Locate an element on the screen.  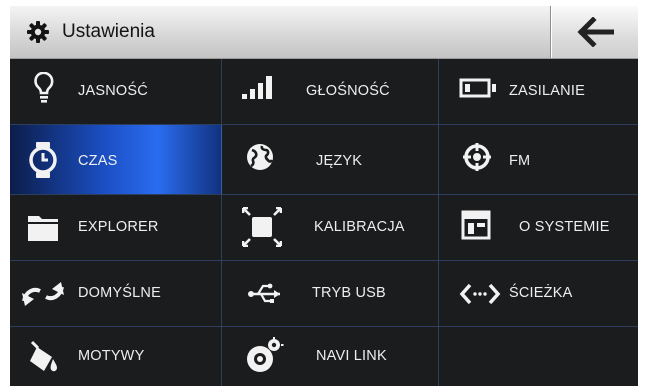
tile-explorer-label: EXPLORER is located at coordinates (118, 227).